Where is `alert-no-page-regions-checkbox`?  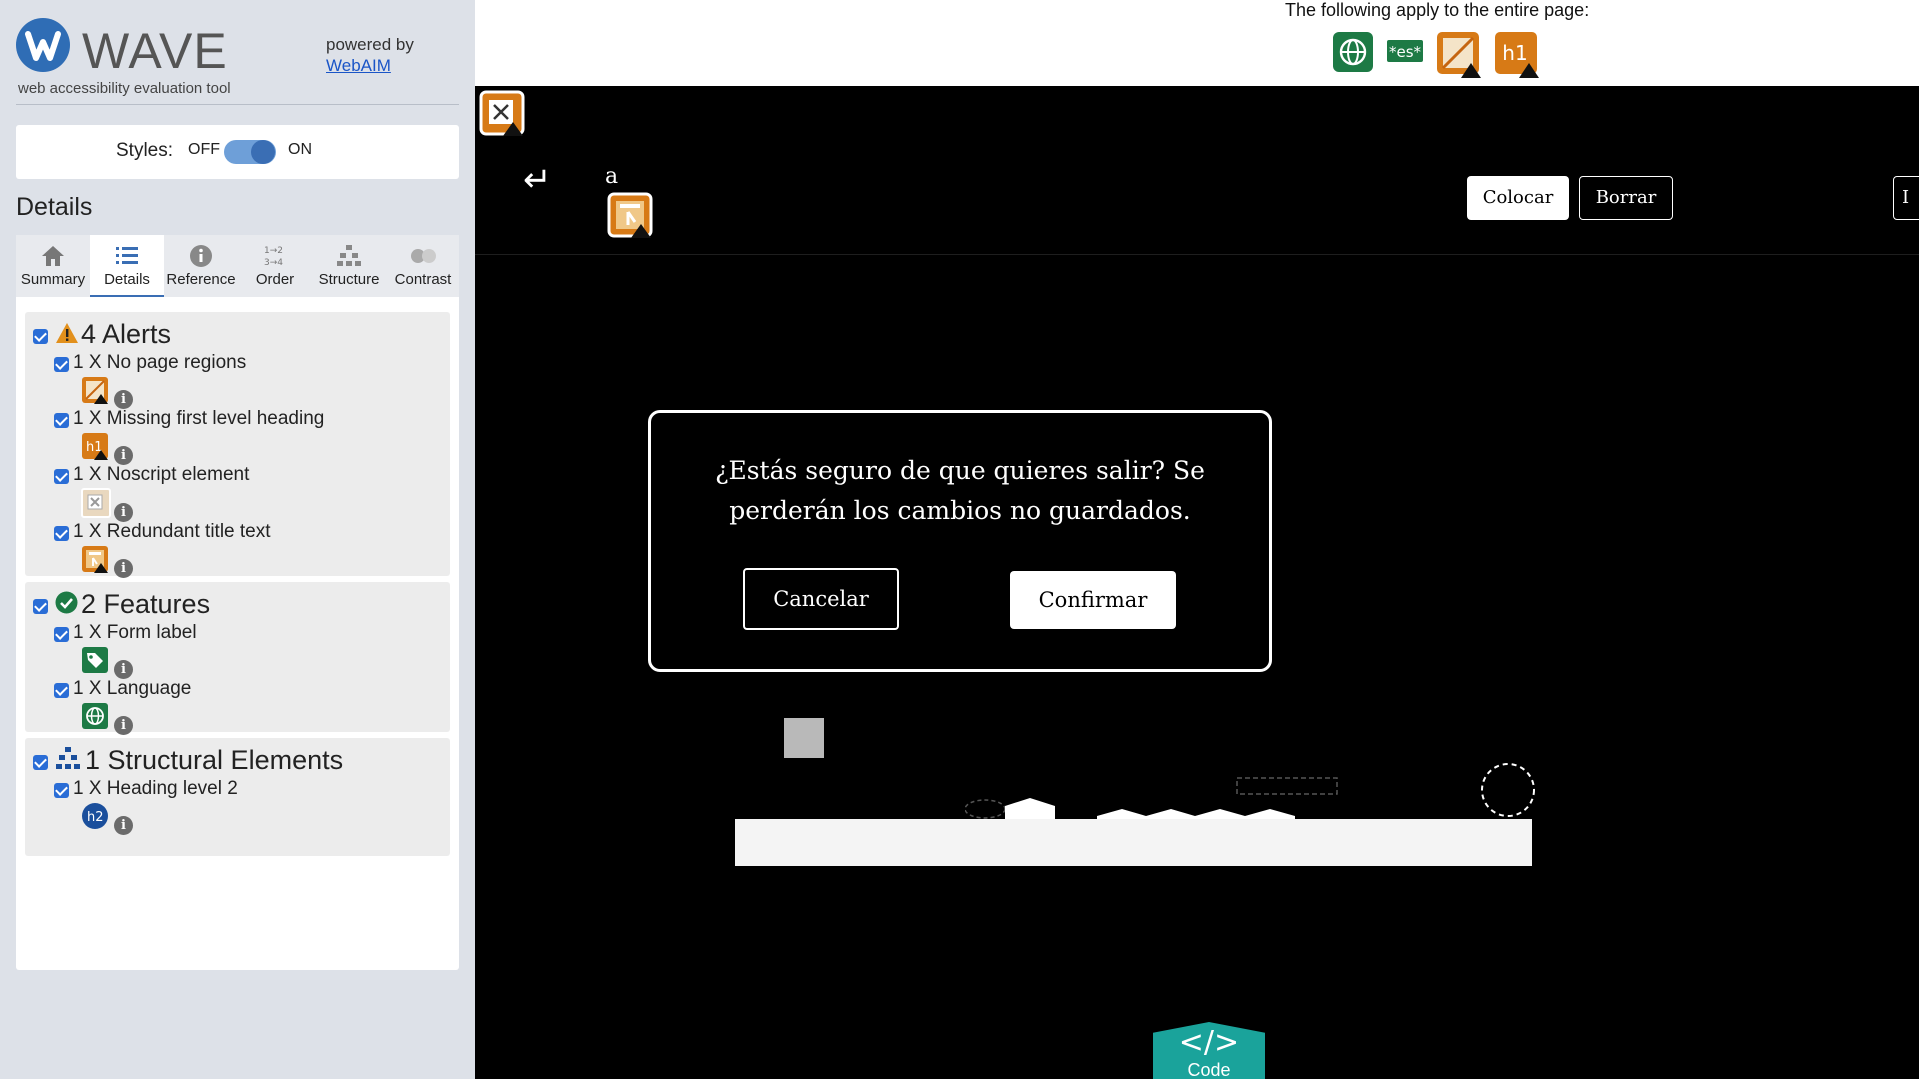
alert-no-page-regions-checkbox is located at coordinates (61, 364).